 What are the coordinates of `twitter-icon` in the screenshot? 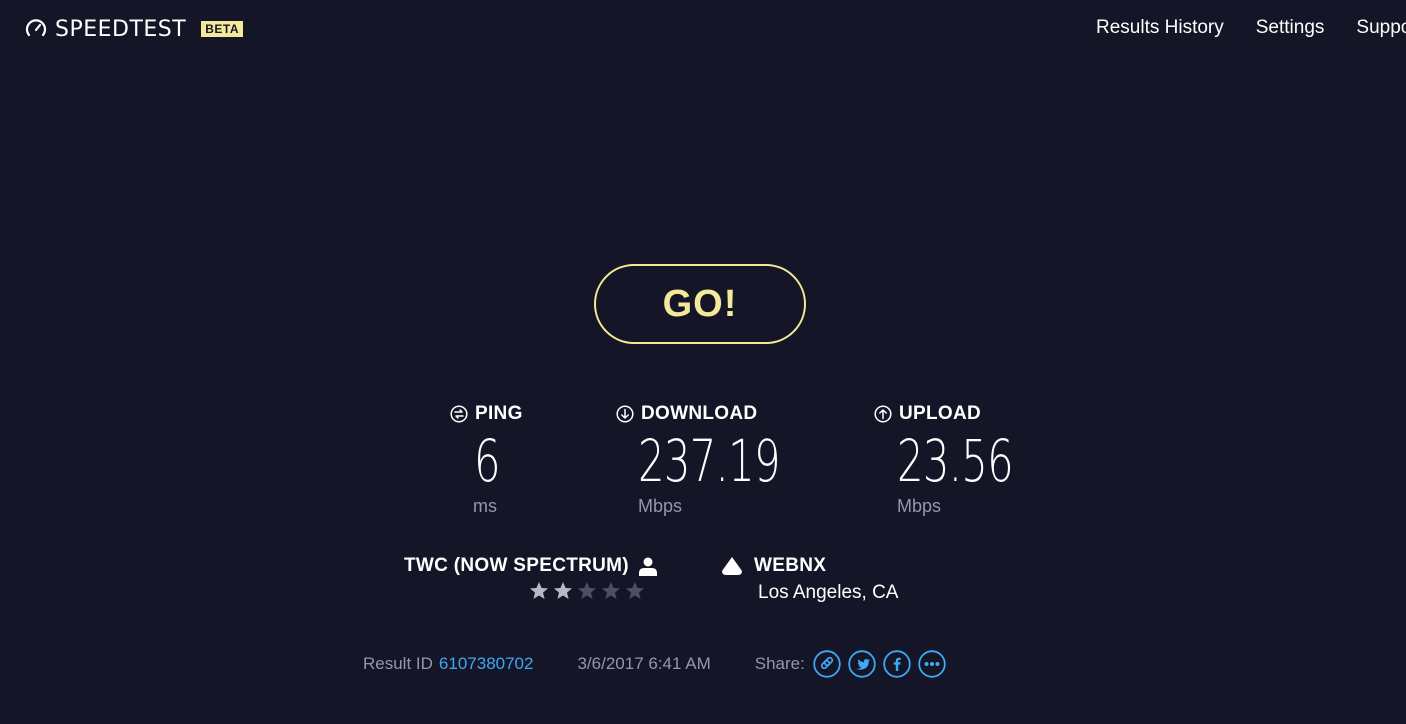 It's located at (862, 664).